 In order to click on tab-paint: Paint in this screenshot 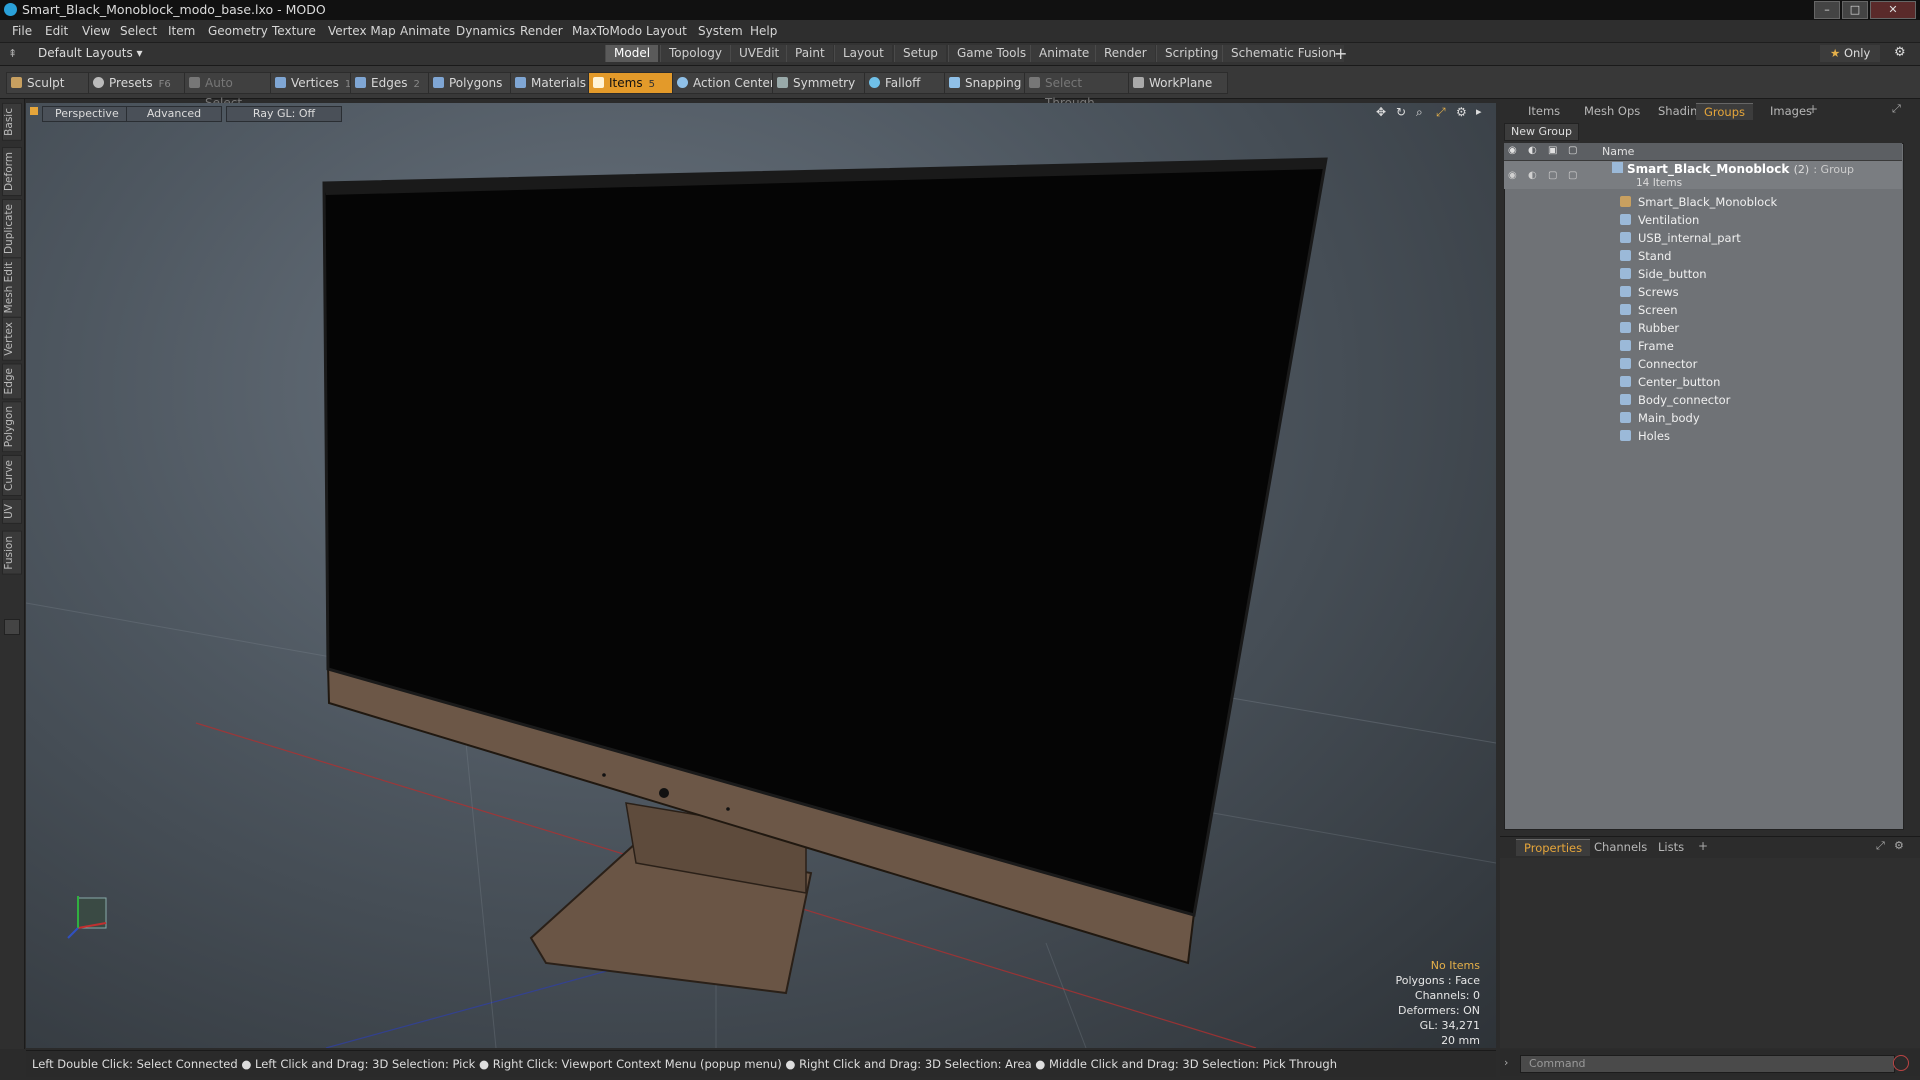, I will do `click(809, 53)`.